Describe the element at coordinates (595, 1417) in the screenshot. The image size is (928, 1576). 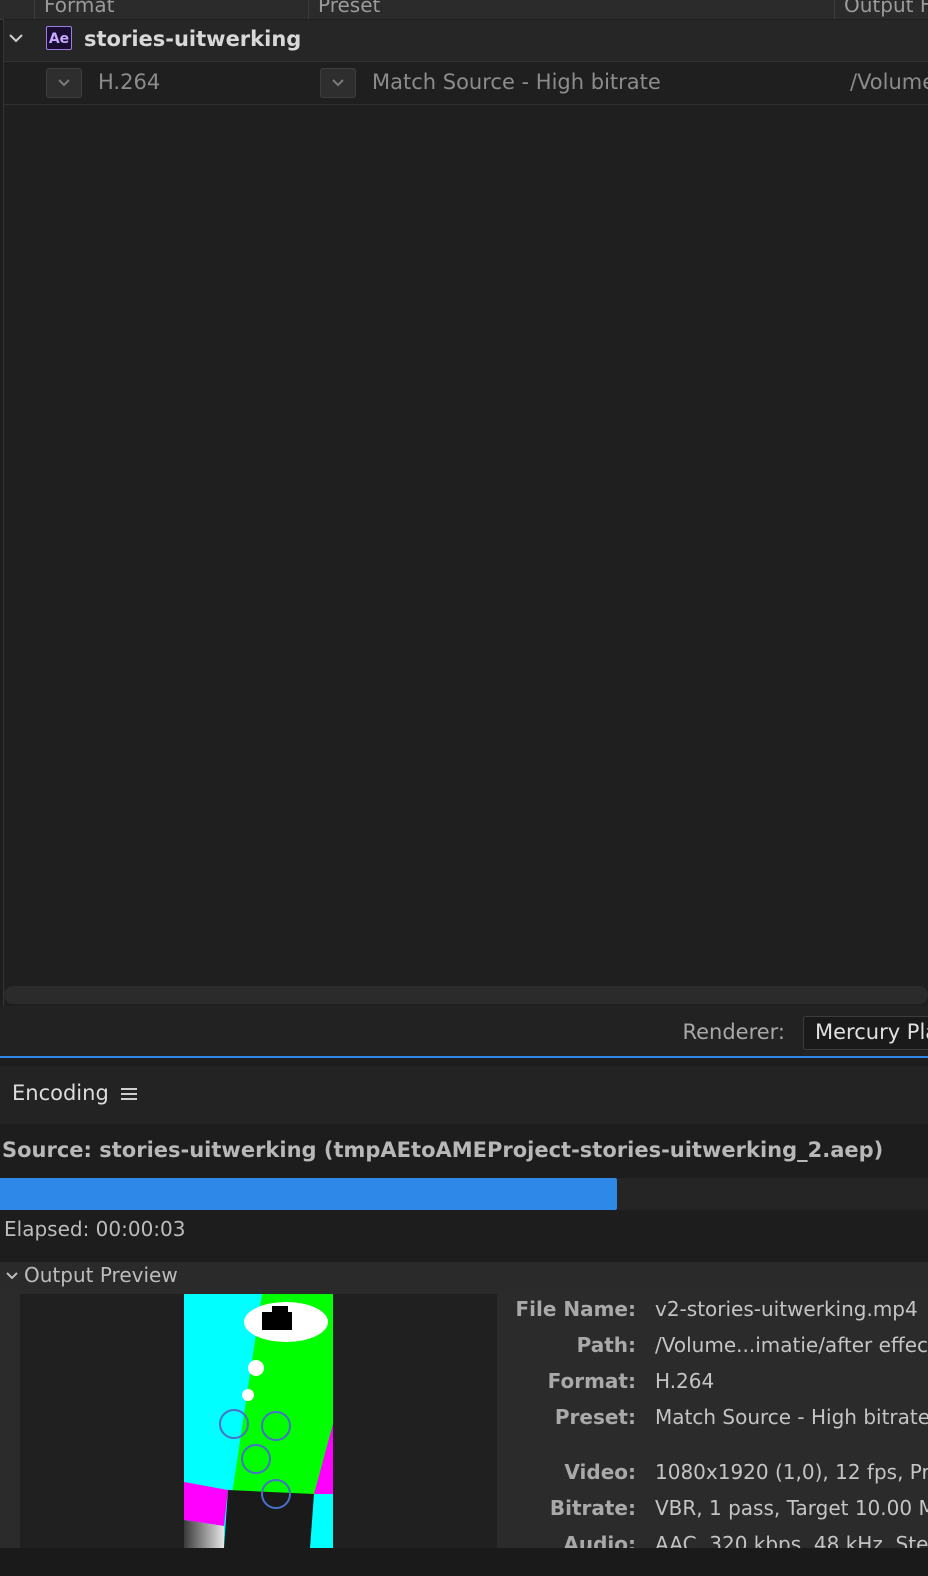
I see `preset-label: Preset:` at that location.